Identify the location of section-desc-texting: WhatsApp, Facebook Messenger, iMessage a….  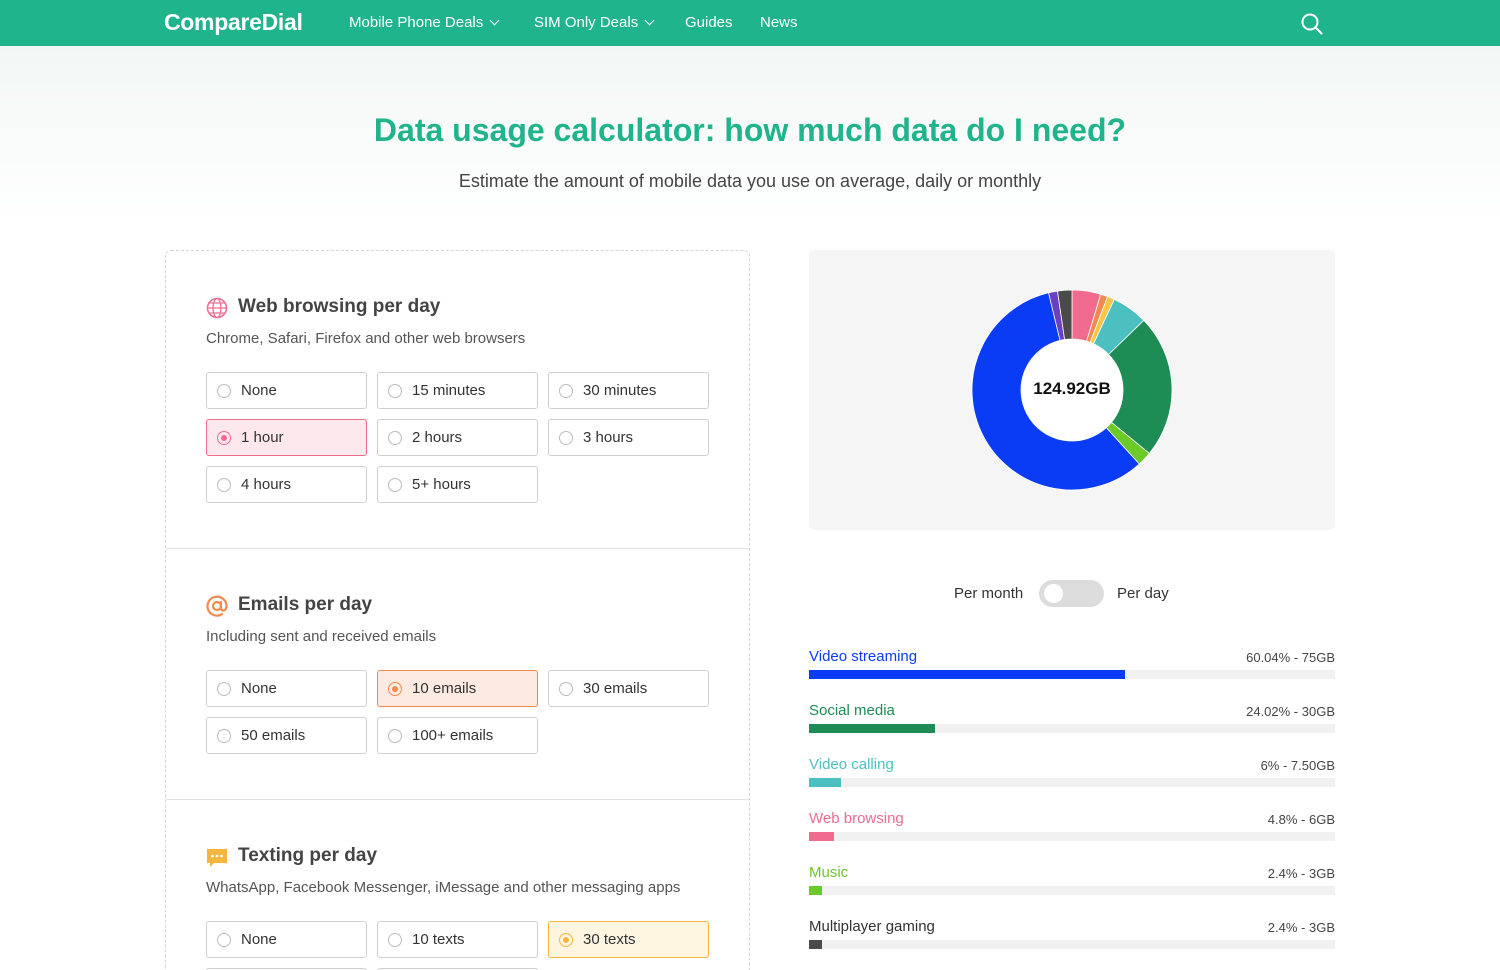
(443, 887).